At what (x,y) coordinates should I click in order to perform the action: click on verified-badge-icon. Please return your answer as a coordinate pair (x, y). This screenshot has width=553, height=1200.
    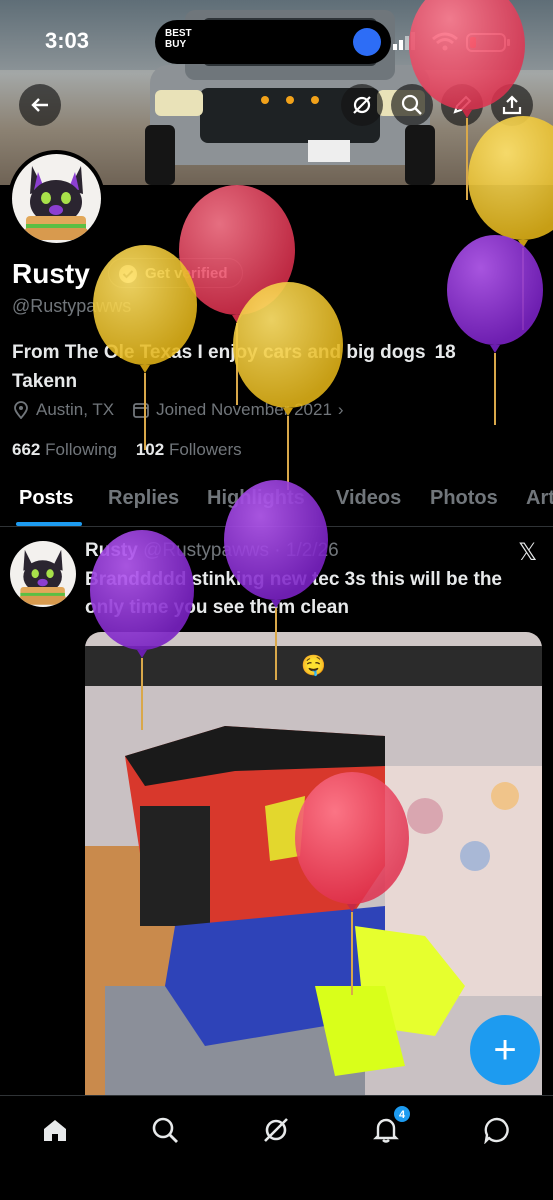
    Looking at the image, I should click on (128, 274).